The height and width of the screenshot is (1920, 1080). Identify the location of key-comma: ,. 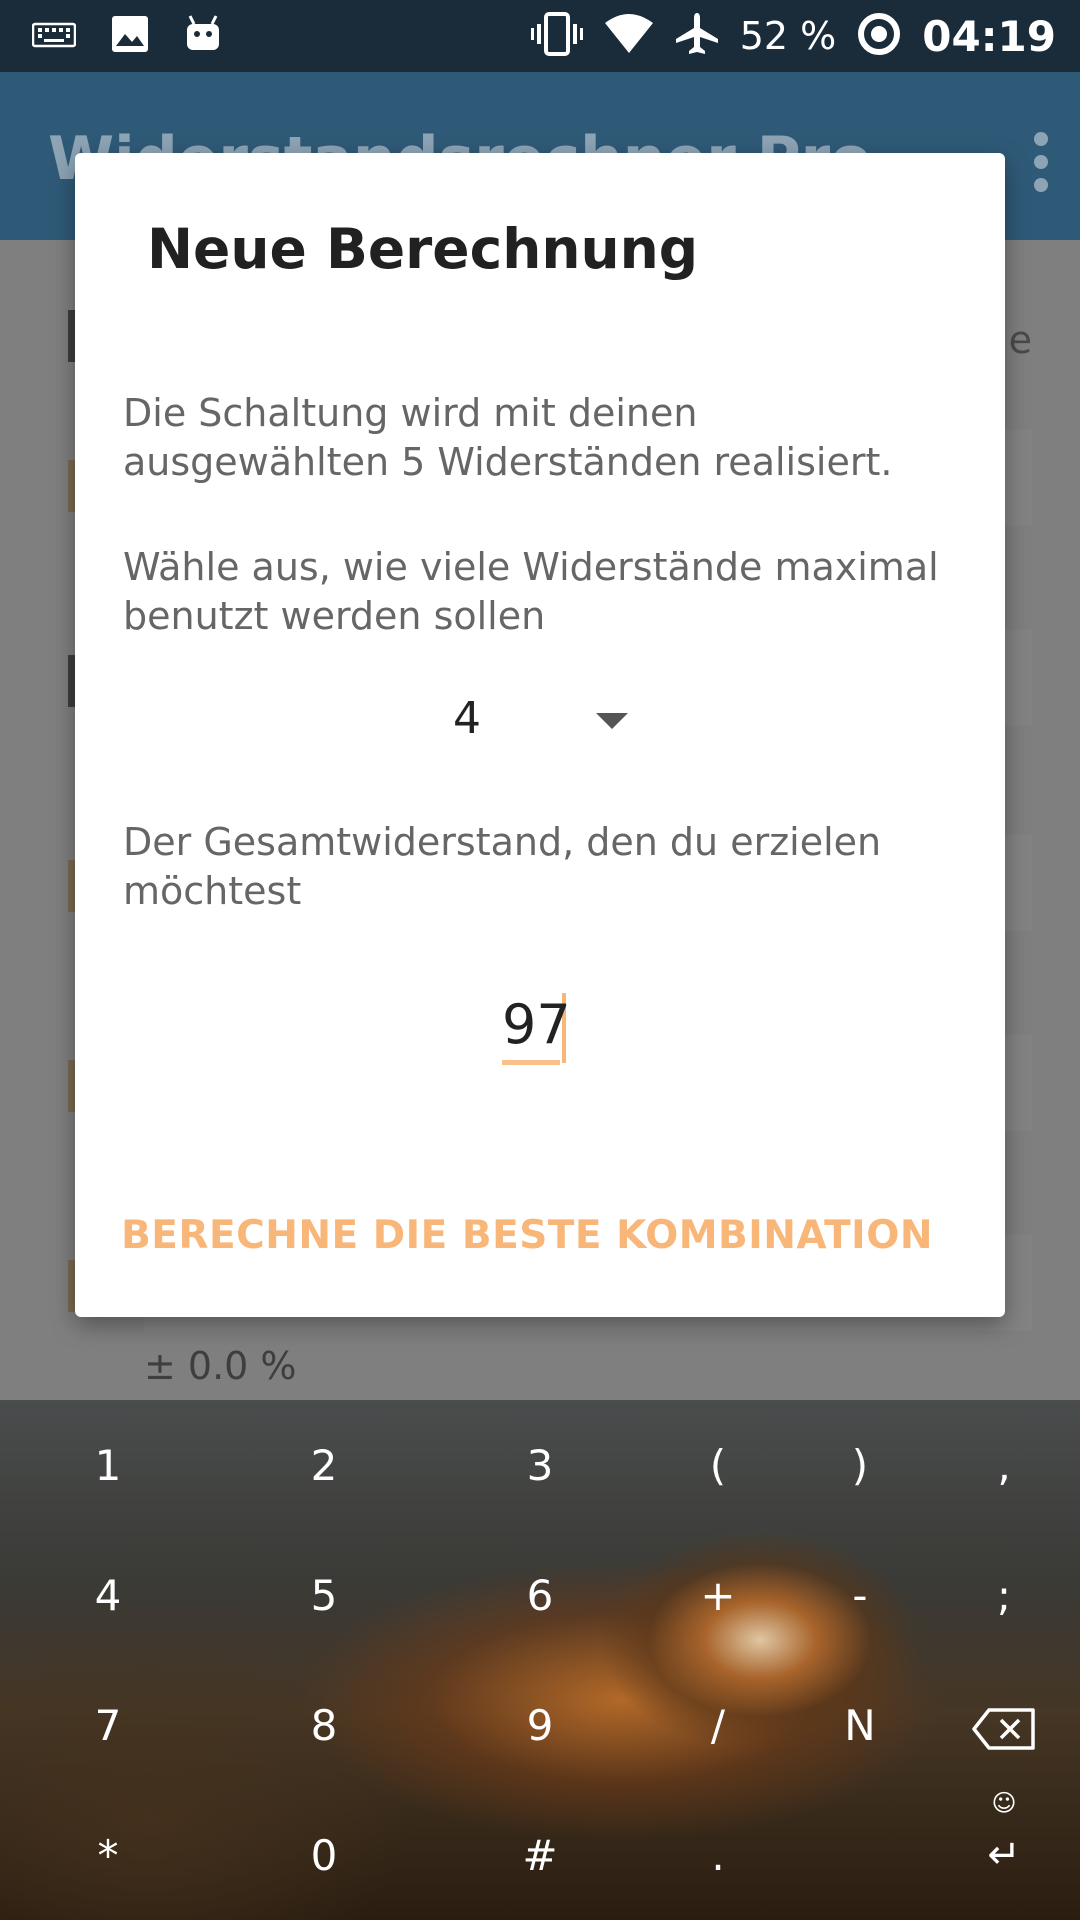
(1004, 1466).